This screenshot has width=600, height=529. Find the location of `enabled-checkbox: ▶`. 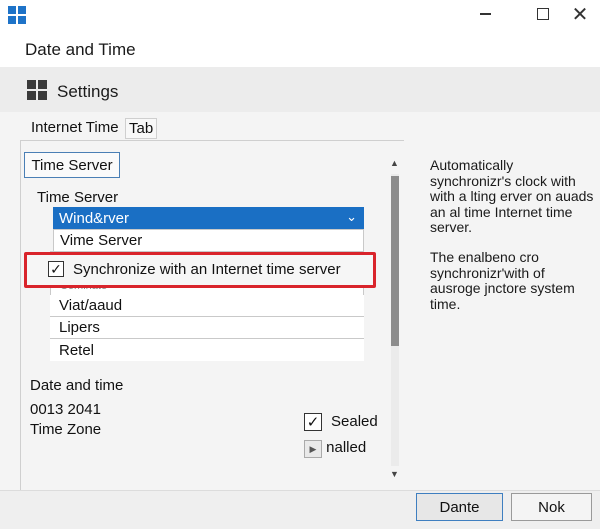

enabled-checkbox: ▶ is located at coordinates (313, 449).